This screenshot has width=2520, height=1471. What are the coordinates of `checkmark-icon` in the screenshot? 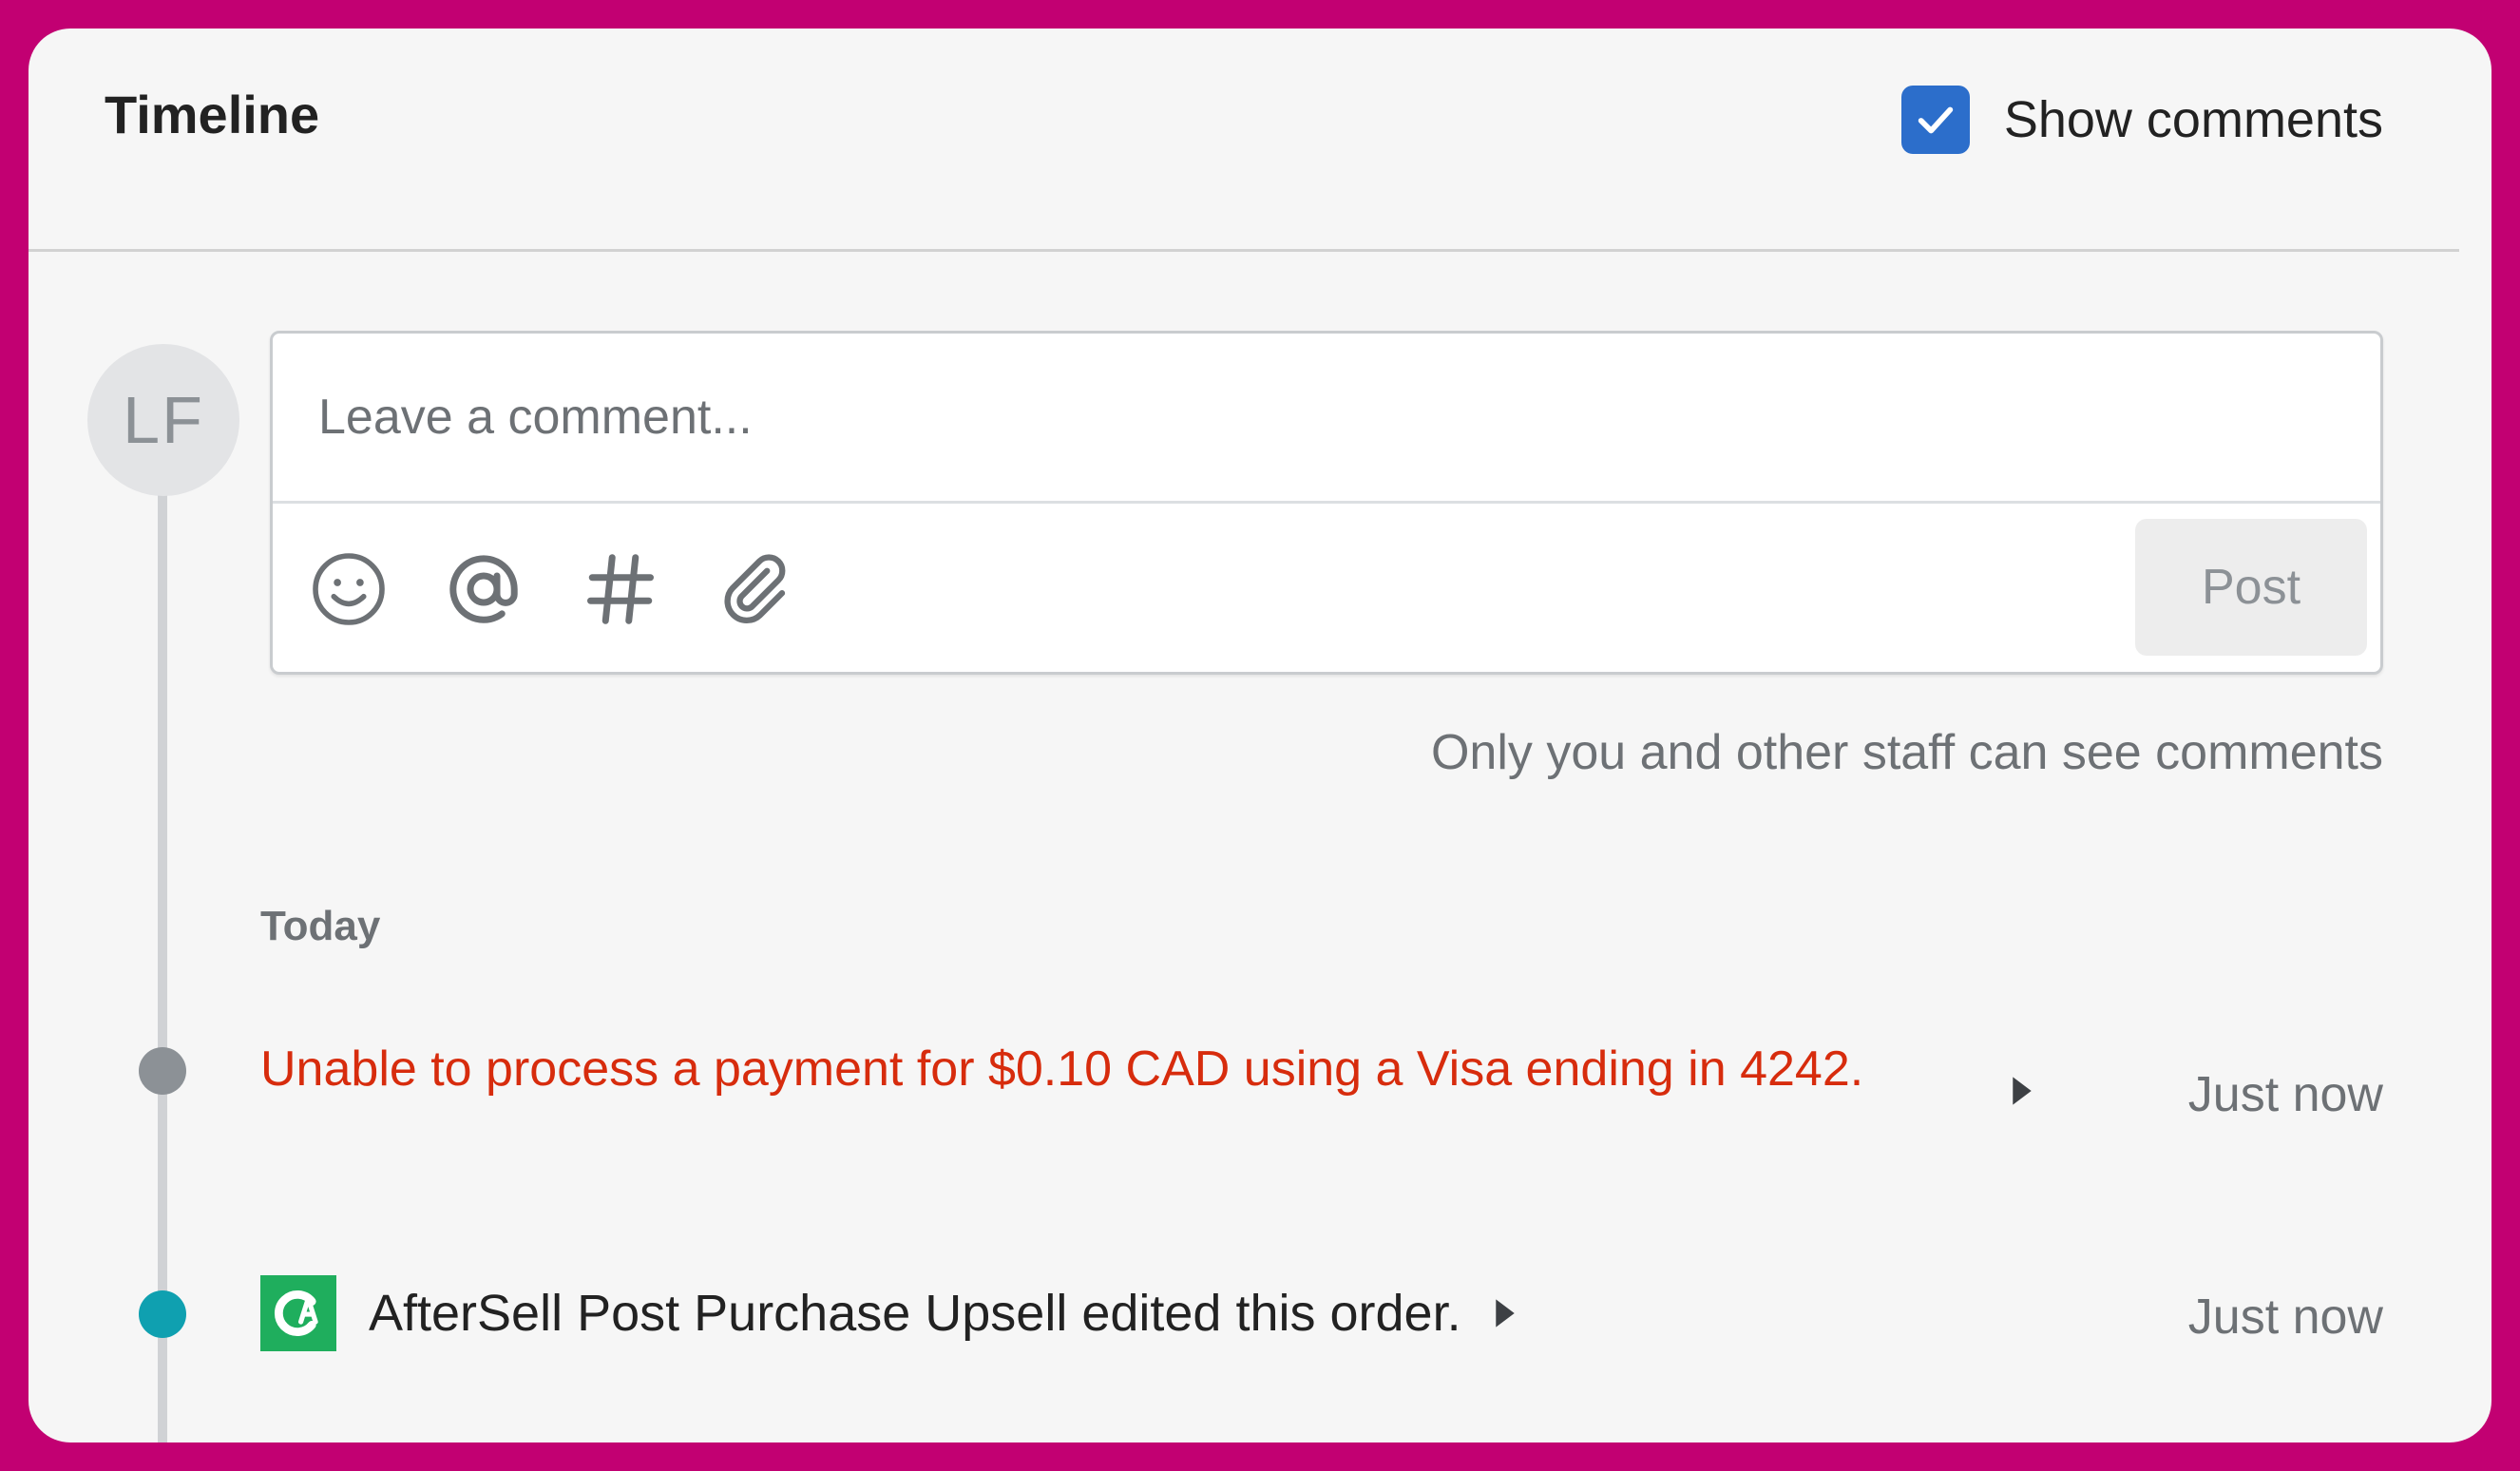 It's located at (1936, 120).